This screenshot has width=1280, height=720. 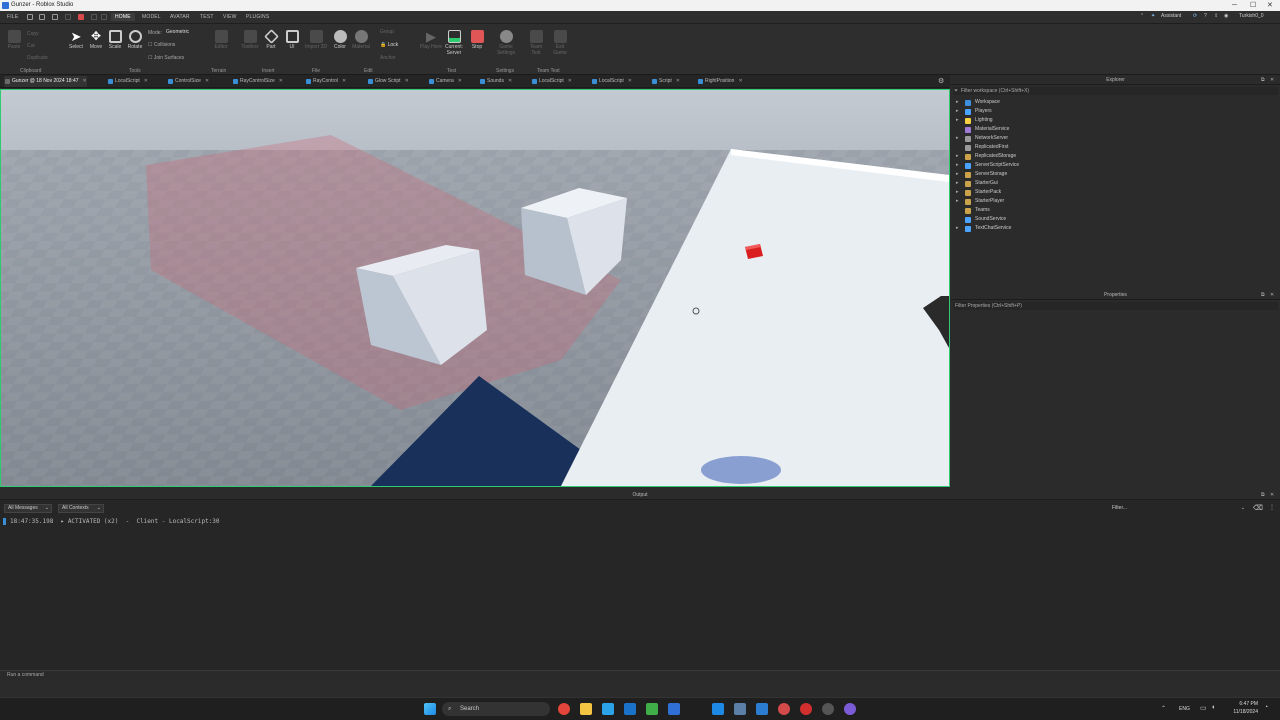 I want to click on tab-script: Camera ✕, so click(x=445, y=81).